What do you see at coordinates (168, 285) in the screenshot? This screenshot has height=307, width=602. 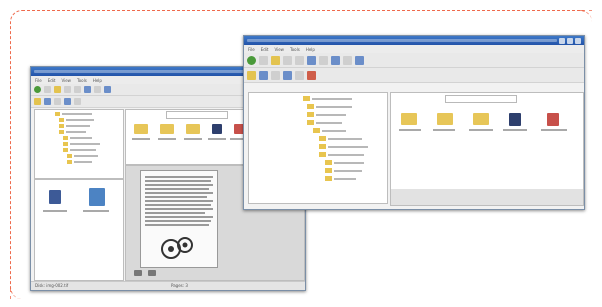 I see `status-bar: Disk: img-002.tif Pages: 3` at bounding box center [168, 285].